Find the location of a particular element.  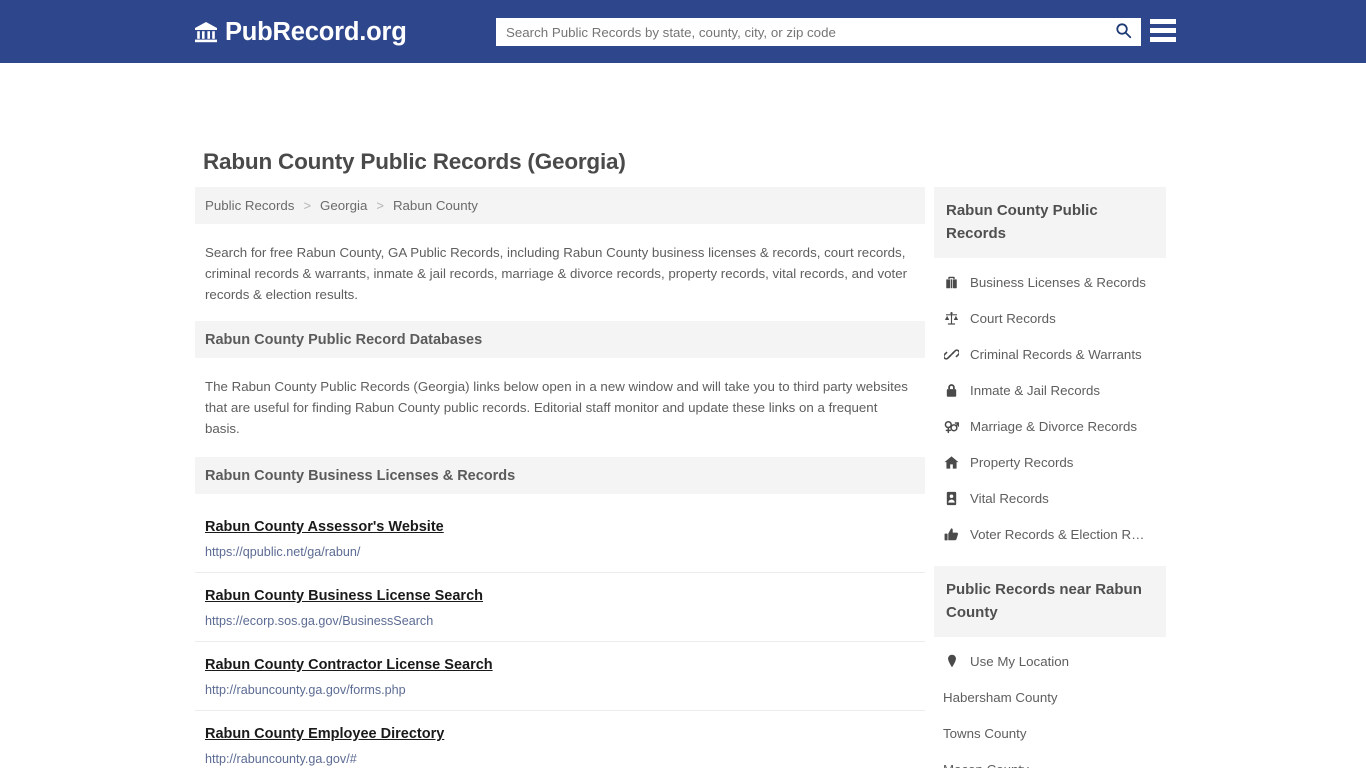

sidebar-item-label: Habersham County is located at coordinates (1000, 697).